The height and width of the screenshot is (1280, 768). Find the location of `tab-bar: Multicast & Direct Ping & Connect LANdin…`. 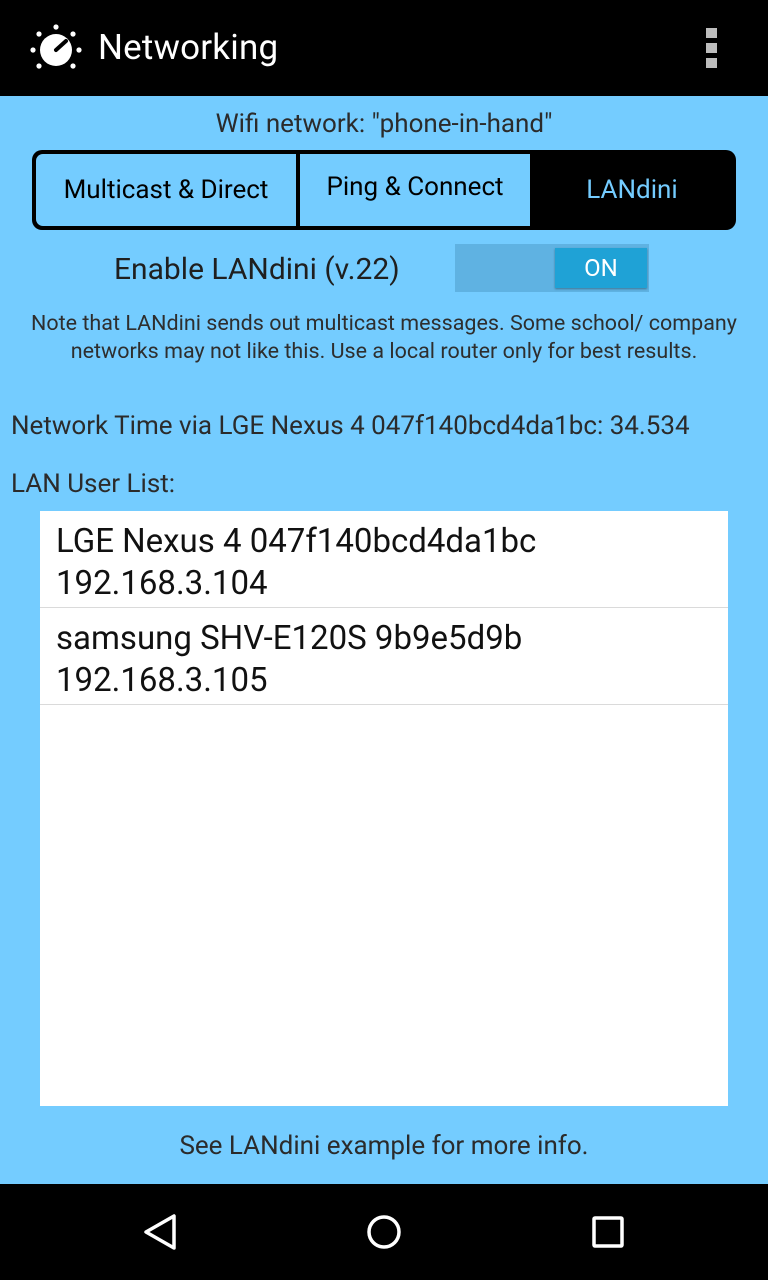

tab-bar: Multicast & Direct Ping & Connect LANdin… is located at coordinates (384, 190).